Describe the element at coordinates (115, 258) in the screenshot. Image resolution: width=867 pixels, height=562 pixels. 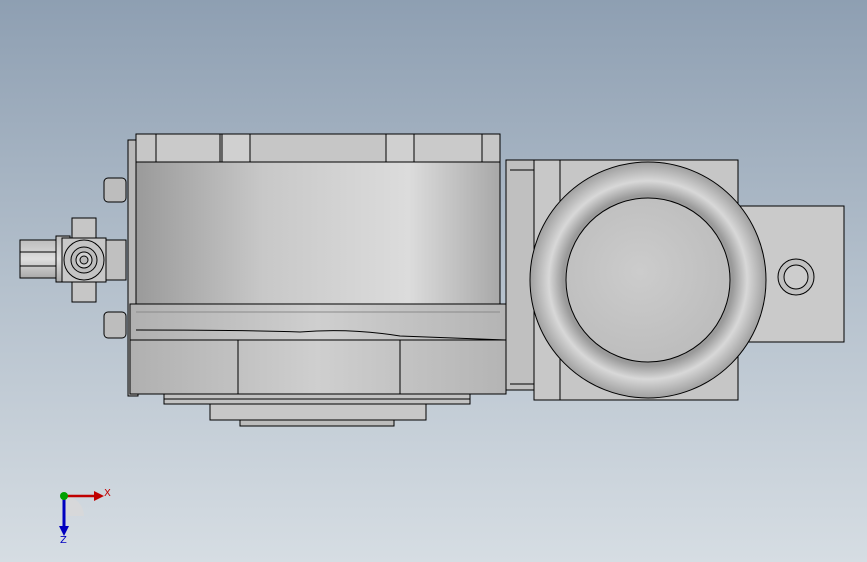
I see `side-bosses` at that location.